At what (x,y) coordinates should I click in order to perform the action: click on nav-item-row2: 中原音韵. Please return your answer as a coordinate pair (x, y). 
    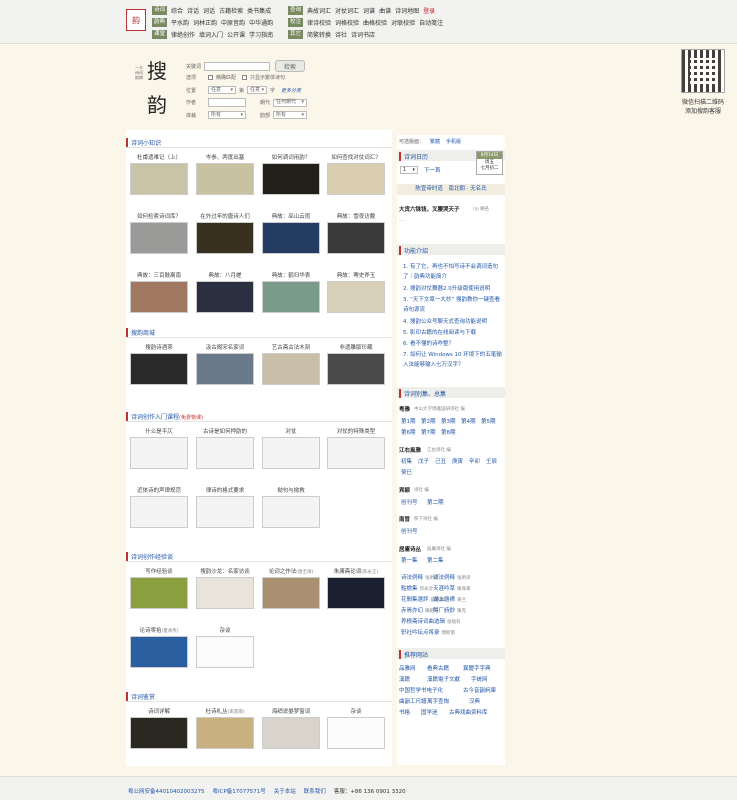
    Looking at the image, I should click on (233, 22).